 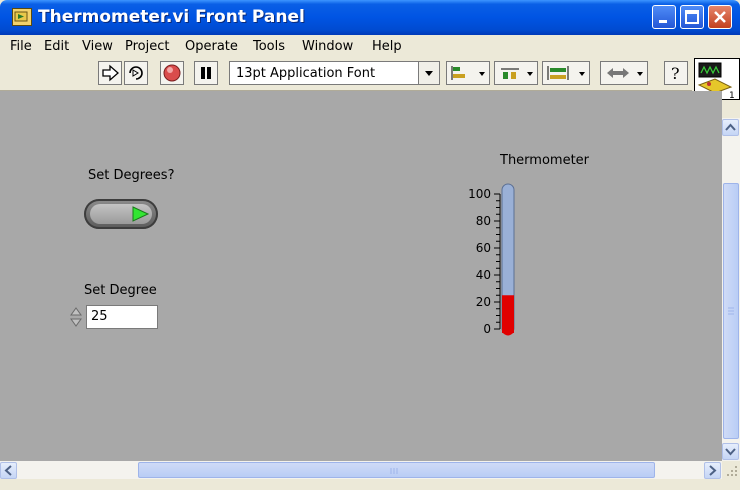 What do you see at coordinates (361, 104) in the screenshot?
I see `front-panel-top` at bounding box center [361, 104].